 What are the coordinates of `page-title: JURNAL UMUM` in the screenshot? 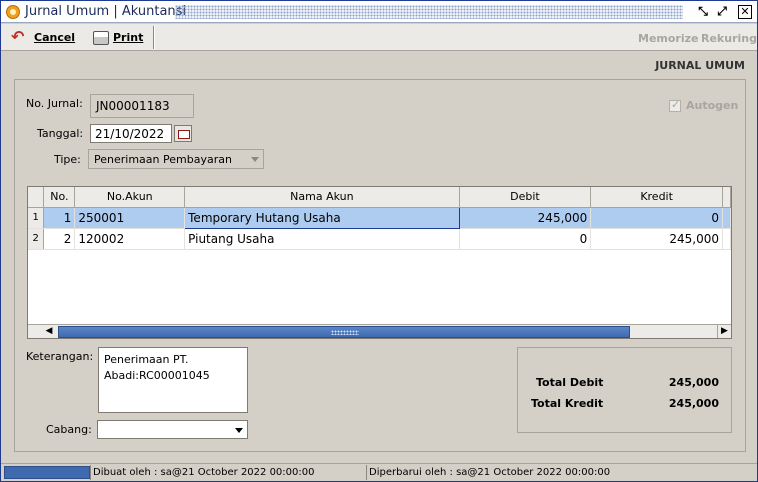 It's located at (700, 65).